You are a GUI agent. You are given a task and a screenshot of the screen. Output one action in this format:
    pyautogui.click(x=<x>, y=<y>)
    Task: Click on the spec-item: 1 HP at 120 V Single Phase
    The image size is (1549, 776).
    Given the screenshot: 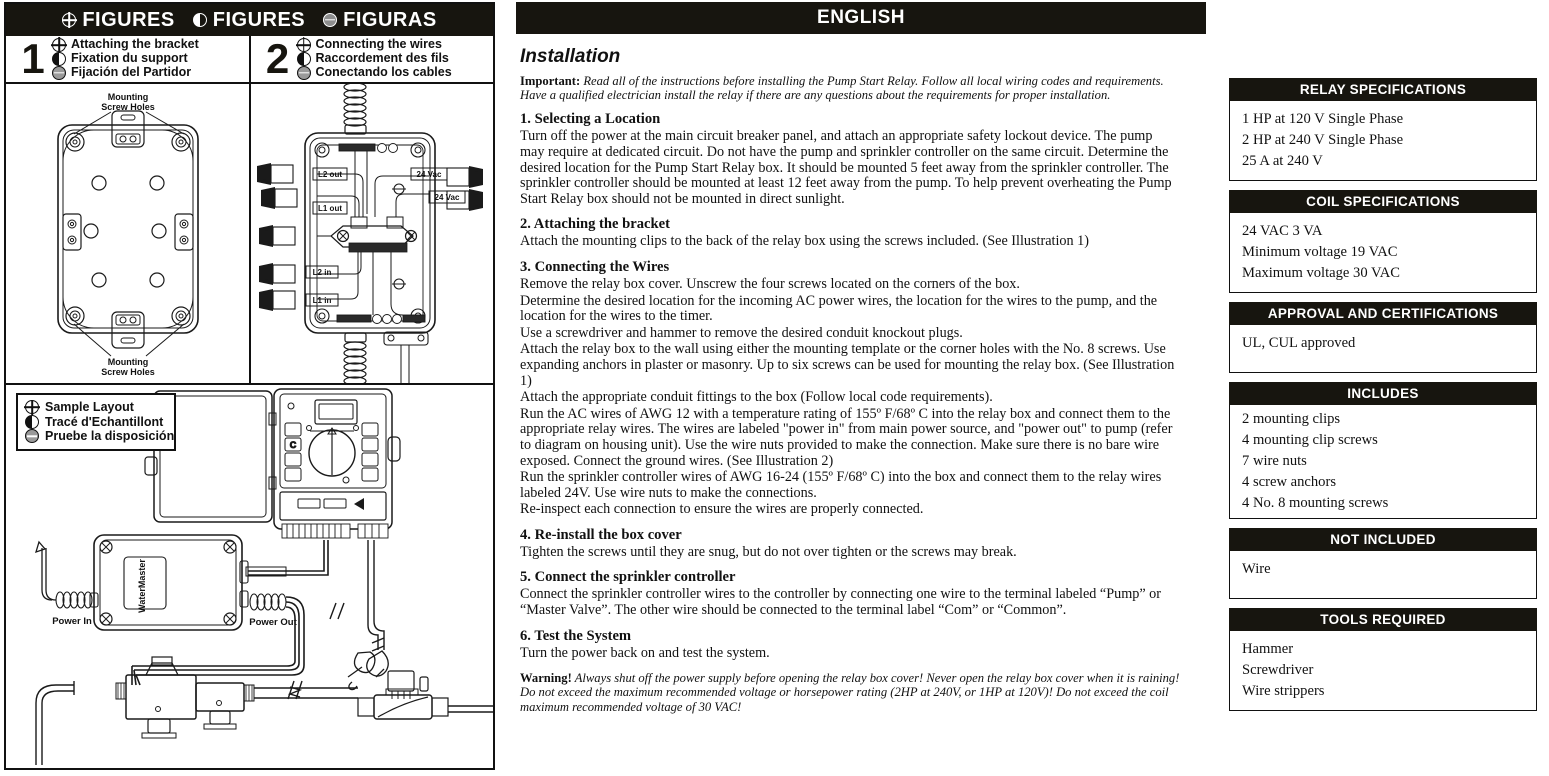 What is the action you would take?
    pyautogui.click(x=1323, y=119)
    